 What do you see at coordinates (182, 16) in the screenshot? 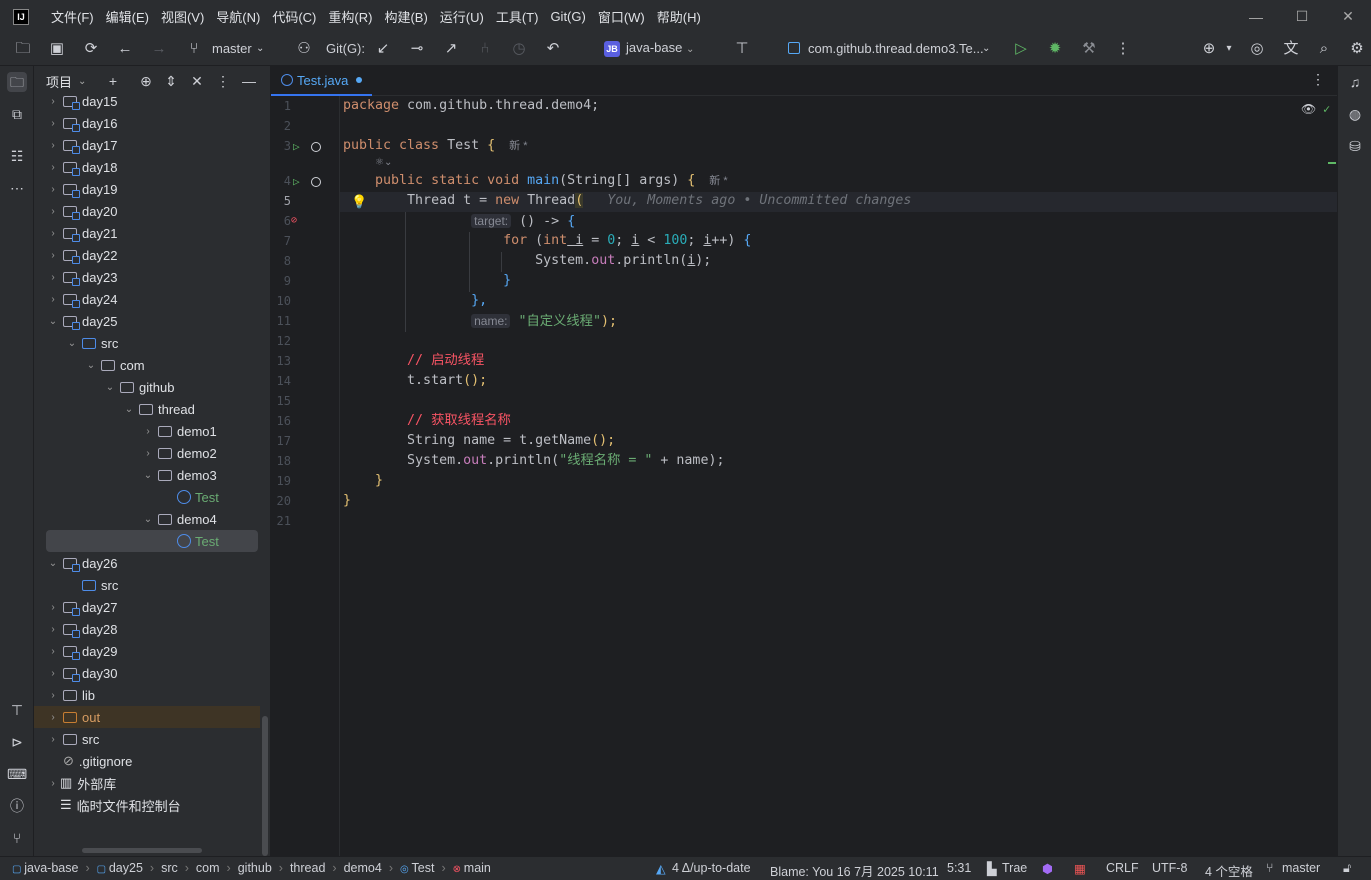
I see `menu-view: 视图(V)` at bounding box center [182, 16].